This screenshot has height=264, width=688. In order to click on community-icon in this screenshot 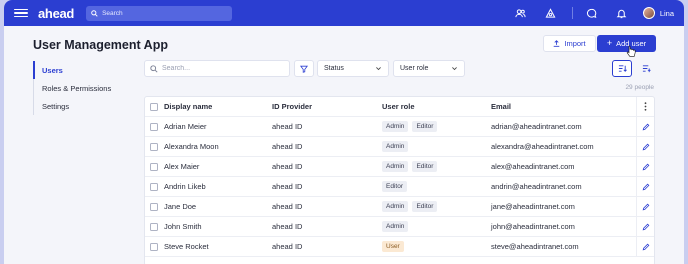, I will do `click(551, 13)`.